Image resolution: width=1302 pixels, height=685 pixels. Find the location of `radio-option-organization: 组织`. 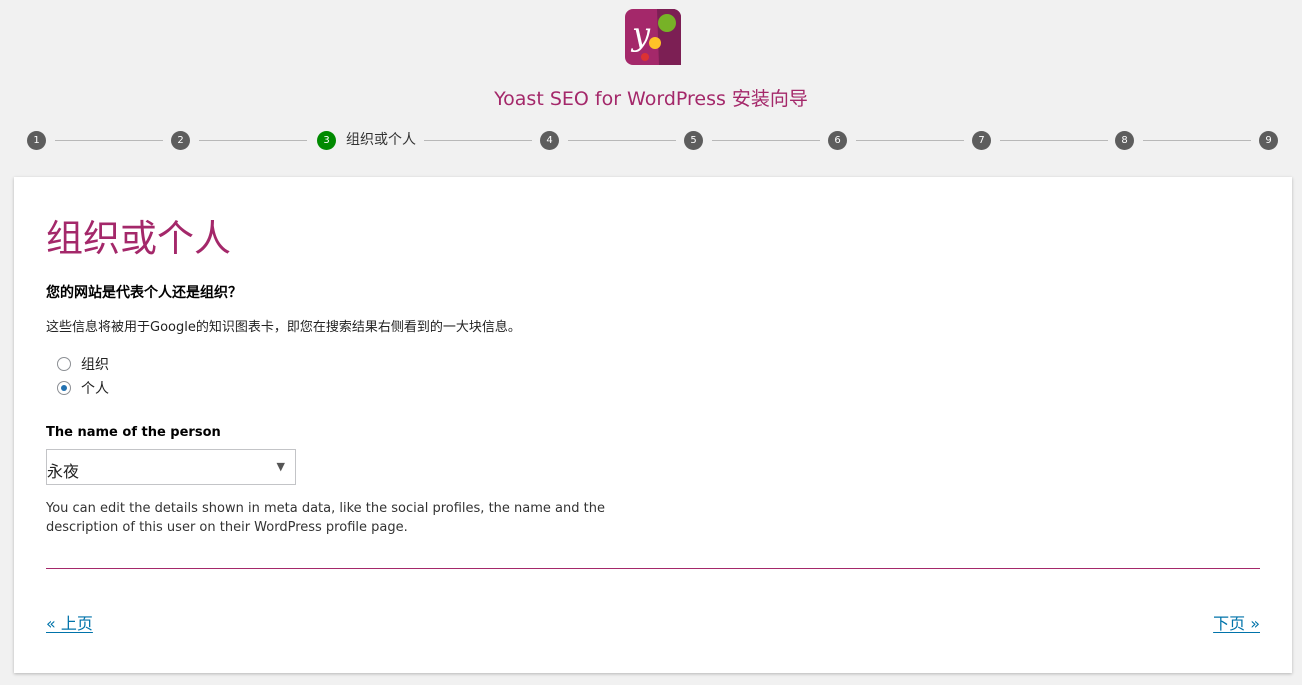

radio-option-organization: 组织 is located at coordinates (83, 364).